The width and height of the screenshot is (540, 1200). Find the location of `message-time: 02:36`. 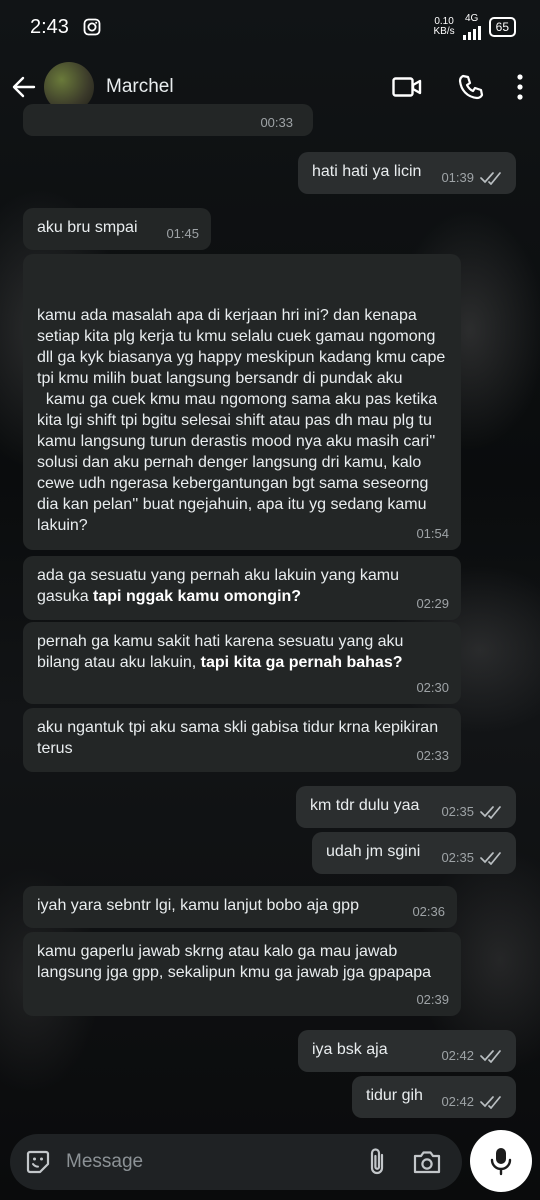

message-time: 02:36 is located at coordinates (428, 911).